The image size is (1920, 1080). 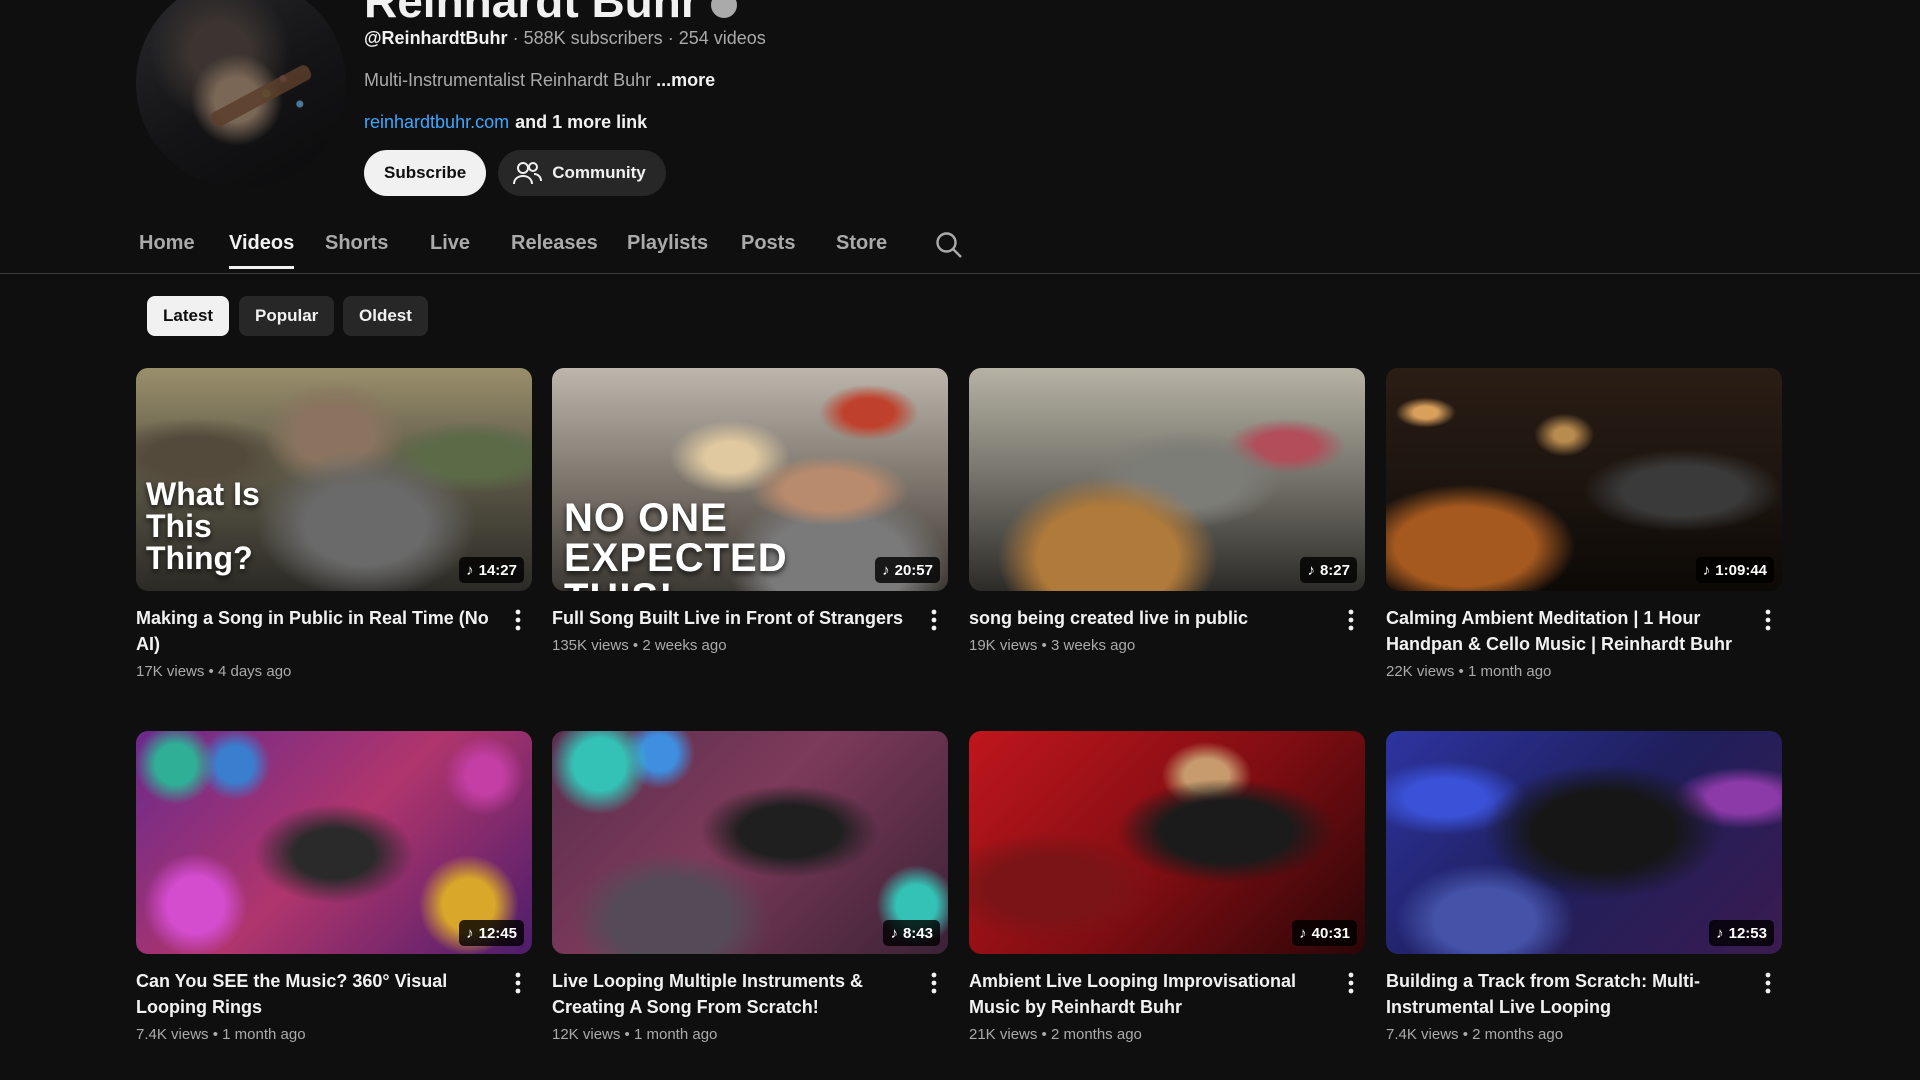 I want to click on chip-latest: Latest, so click(x=188, y=316).